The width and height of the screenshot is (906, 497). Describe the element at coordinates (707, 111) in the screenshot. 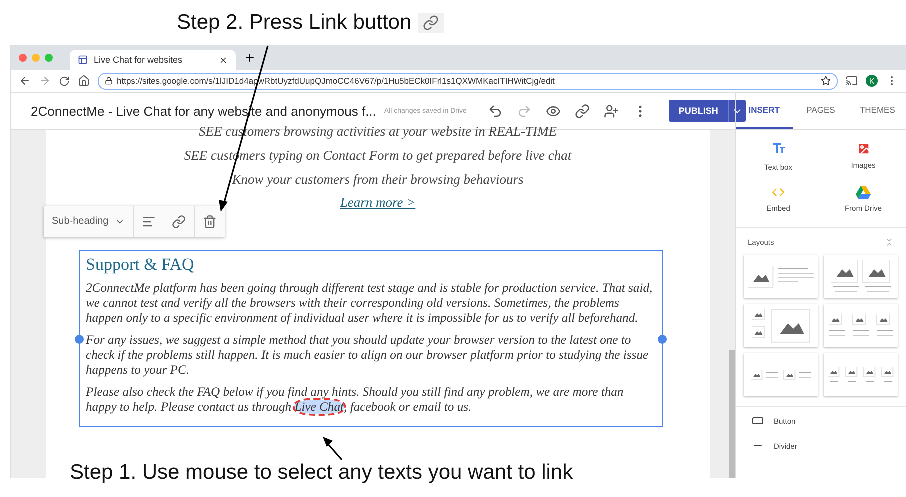

I see `publish-button: PUBLISH` at that location.